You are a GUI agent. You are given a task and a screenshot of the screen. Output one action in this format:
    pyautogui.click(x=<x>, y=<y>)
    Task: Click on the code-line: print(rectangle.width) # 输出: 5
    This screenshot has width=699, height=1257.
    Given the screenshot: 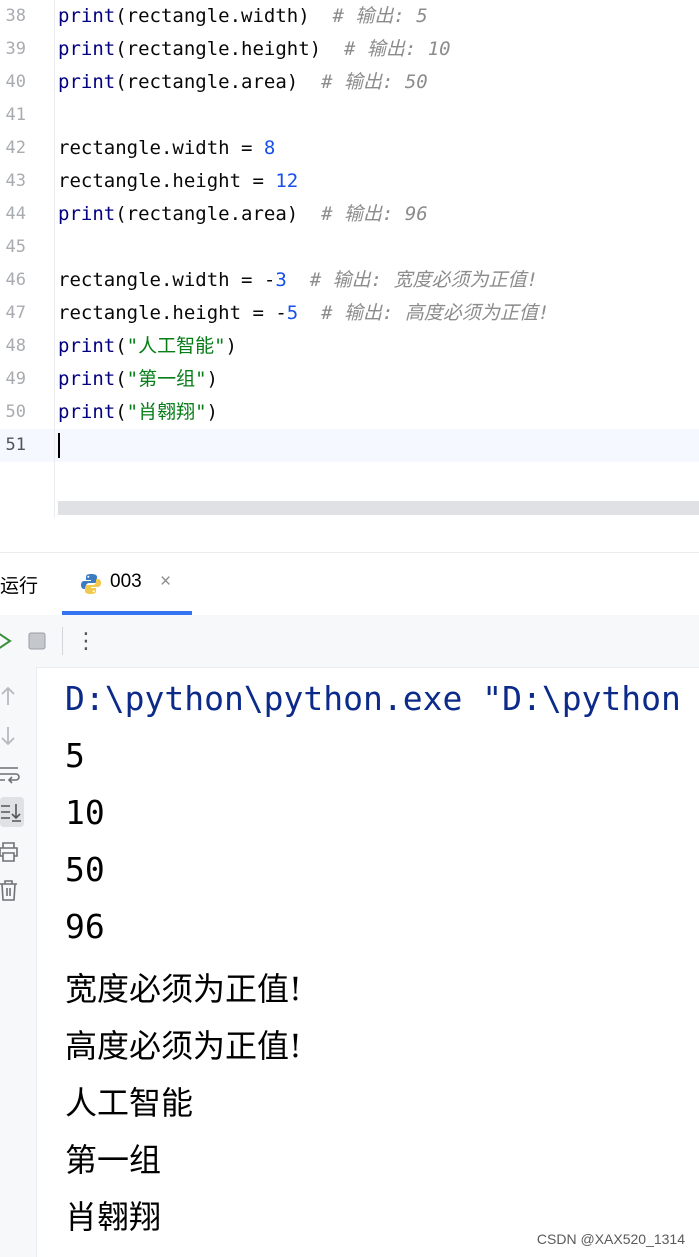 What is the action you would take?
    pyautogui.click(x=243, y=16)
    